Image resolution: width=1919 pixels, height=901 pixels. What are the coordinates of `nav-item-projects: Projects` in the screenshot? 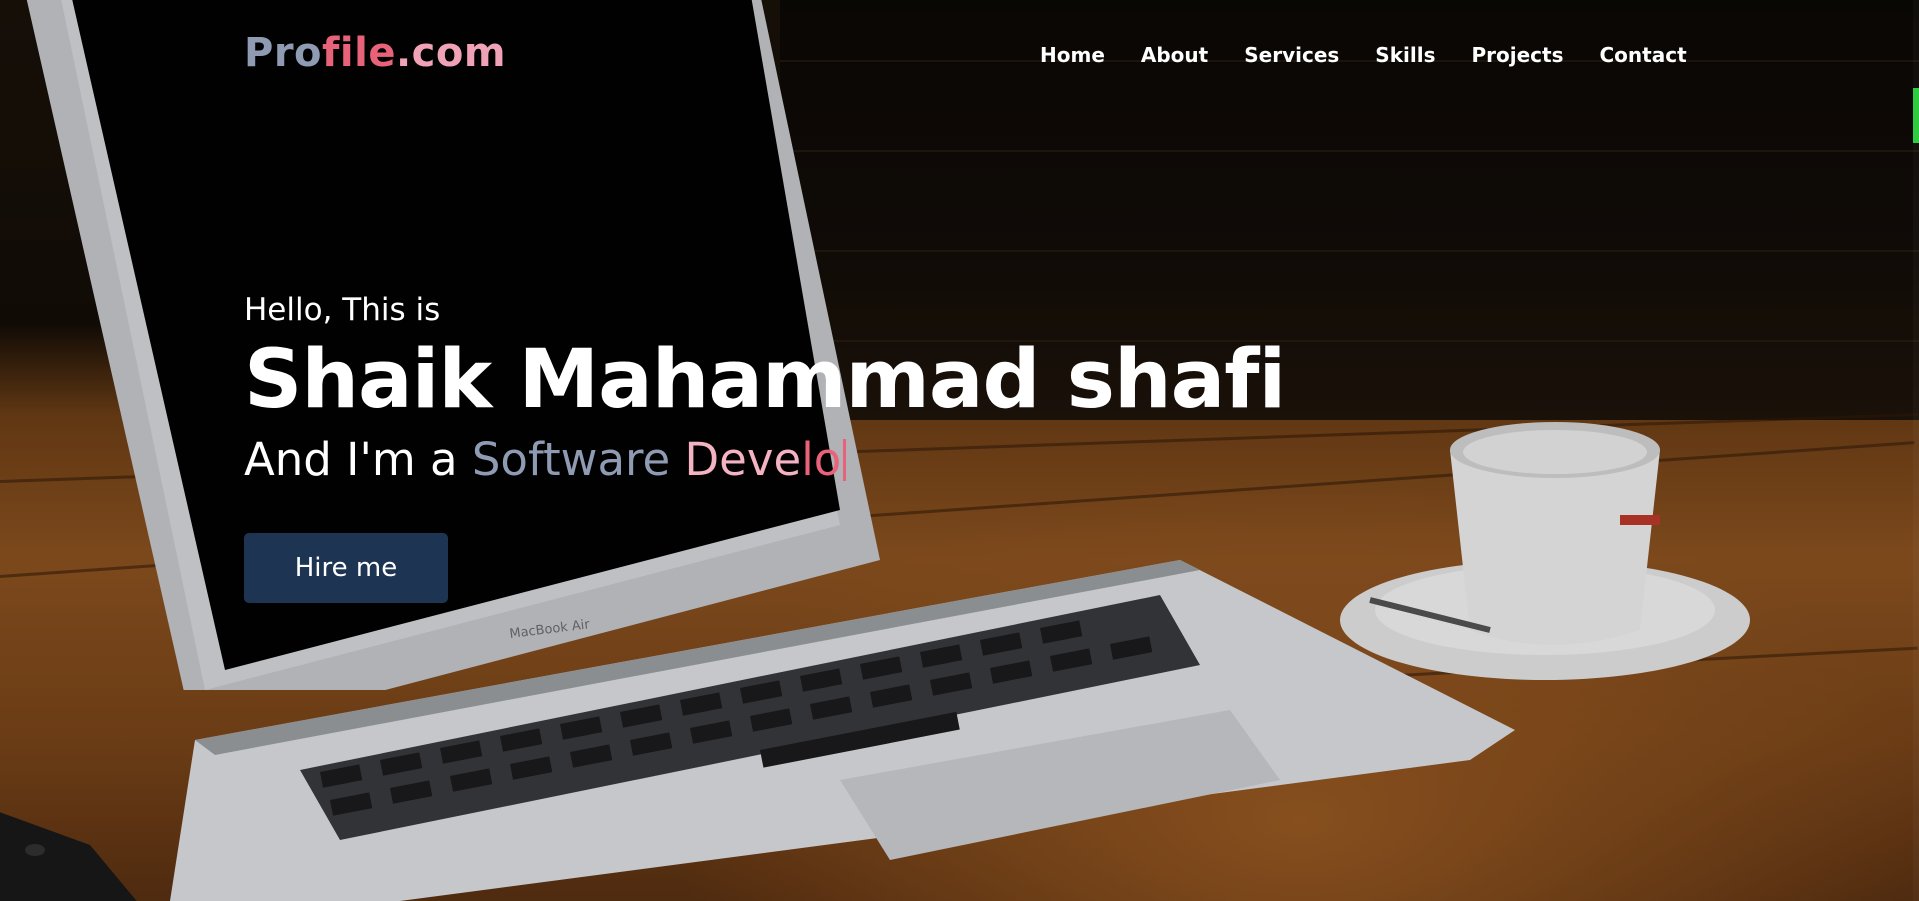 It's located at (1535, 55).